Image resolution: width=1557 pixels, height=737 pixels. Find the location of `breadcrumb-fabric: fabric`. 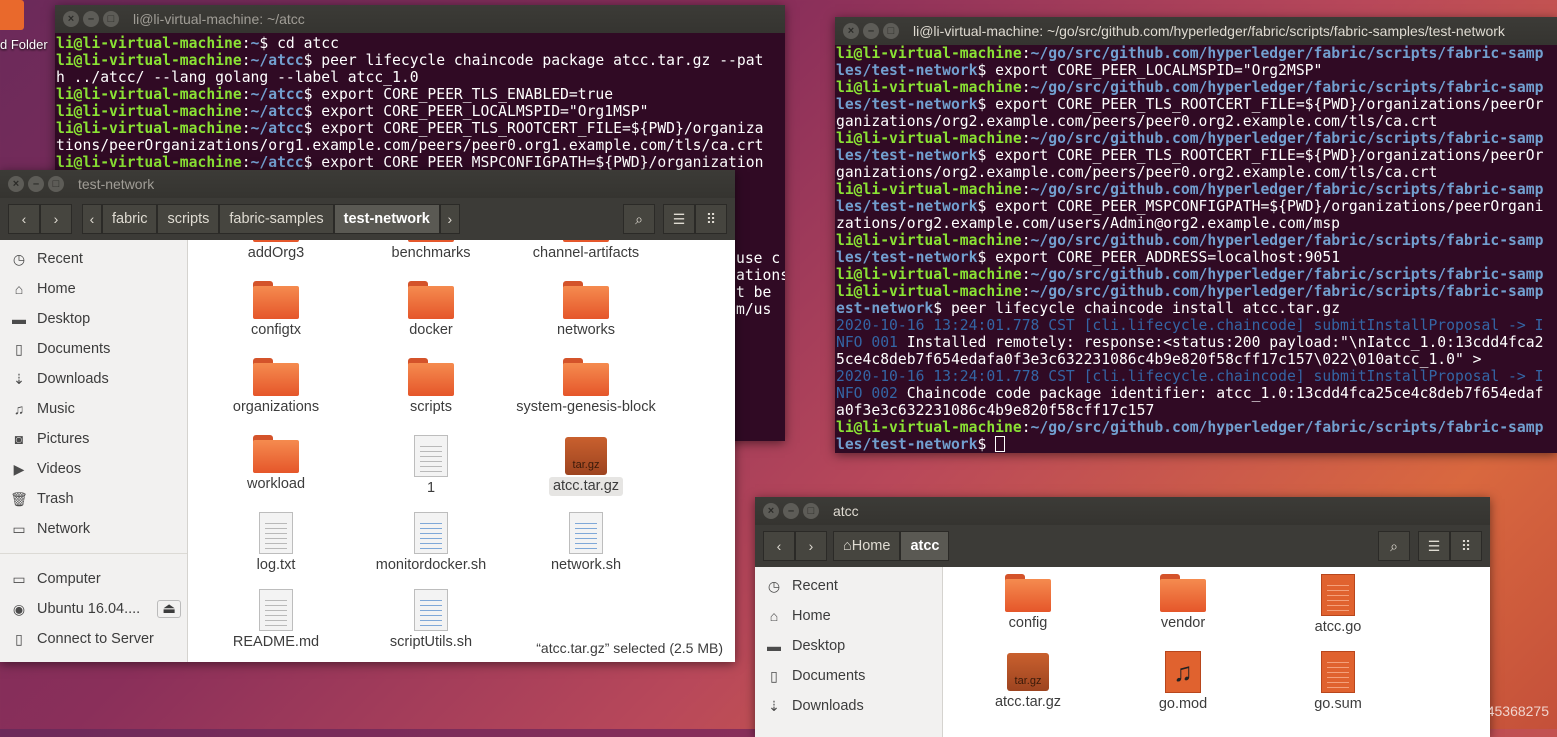

breadcrumb-fabric: fabric is located at coordinates (130, 219).